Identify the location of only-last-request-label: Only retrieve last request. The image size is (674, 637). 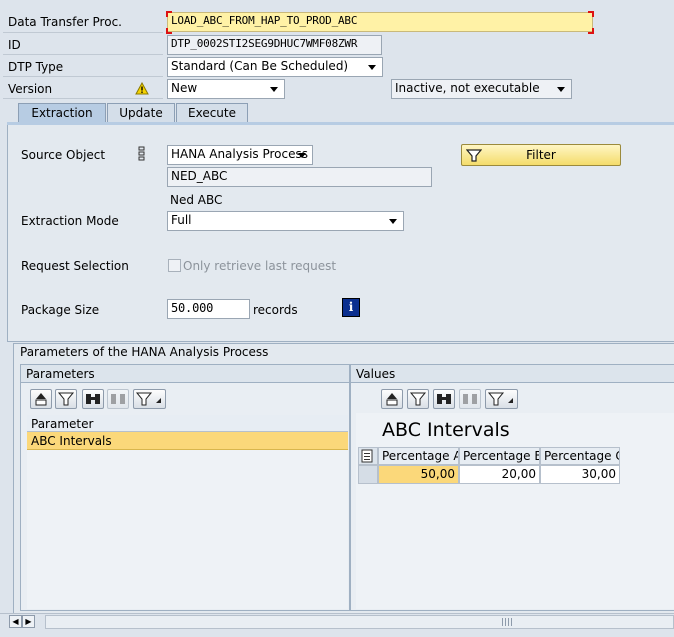
(260, 266).